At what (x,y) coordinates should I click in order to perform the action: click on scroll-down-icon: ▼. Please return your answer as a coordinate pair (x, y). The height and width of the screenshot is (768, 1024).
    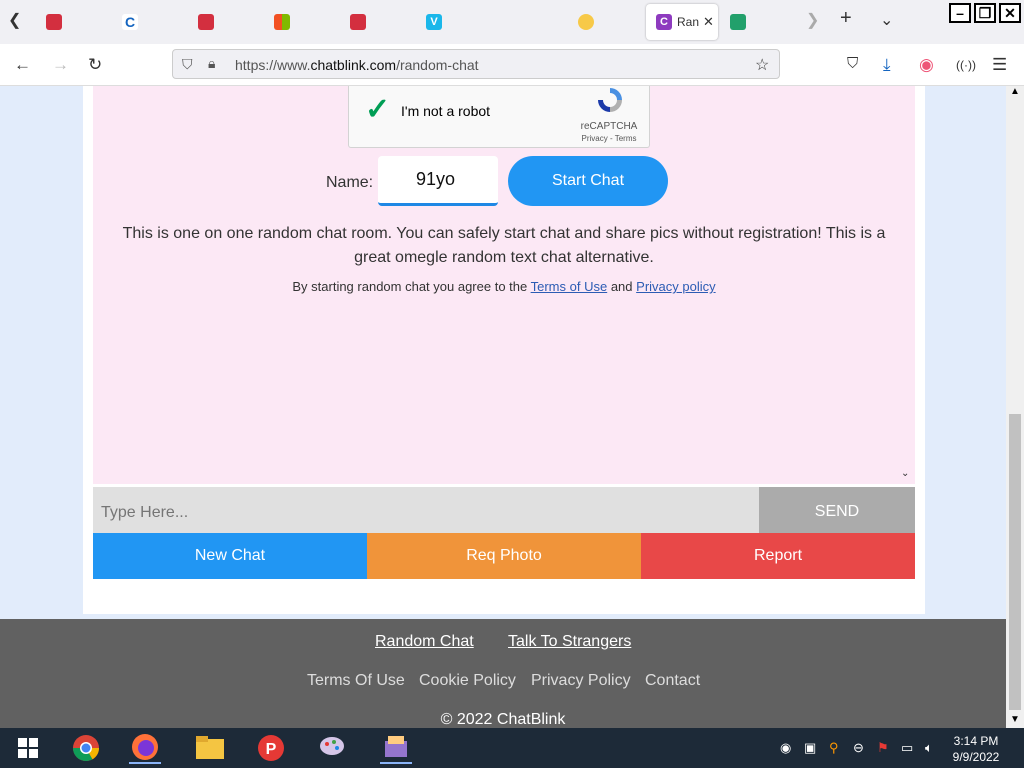
    Looking at the image, I should click on (1015, 719).